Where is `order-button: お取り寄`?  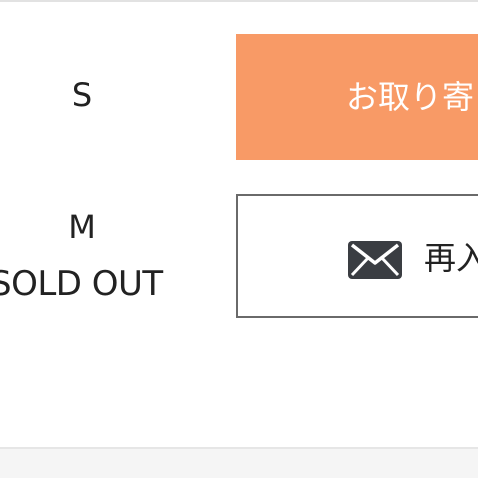 order-button: お取り寄 is located at coordinates (357, 97).